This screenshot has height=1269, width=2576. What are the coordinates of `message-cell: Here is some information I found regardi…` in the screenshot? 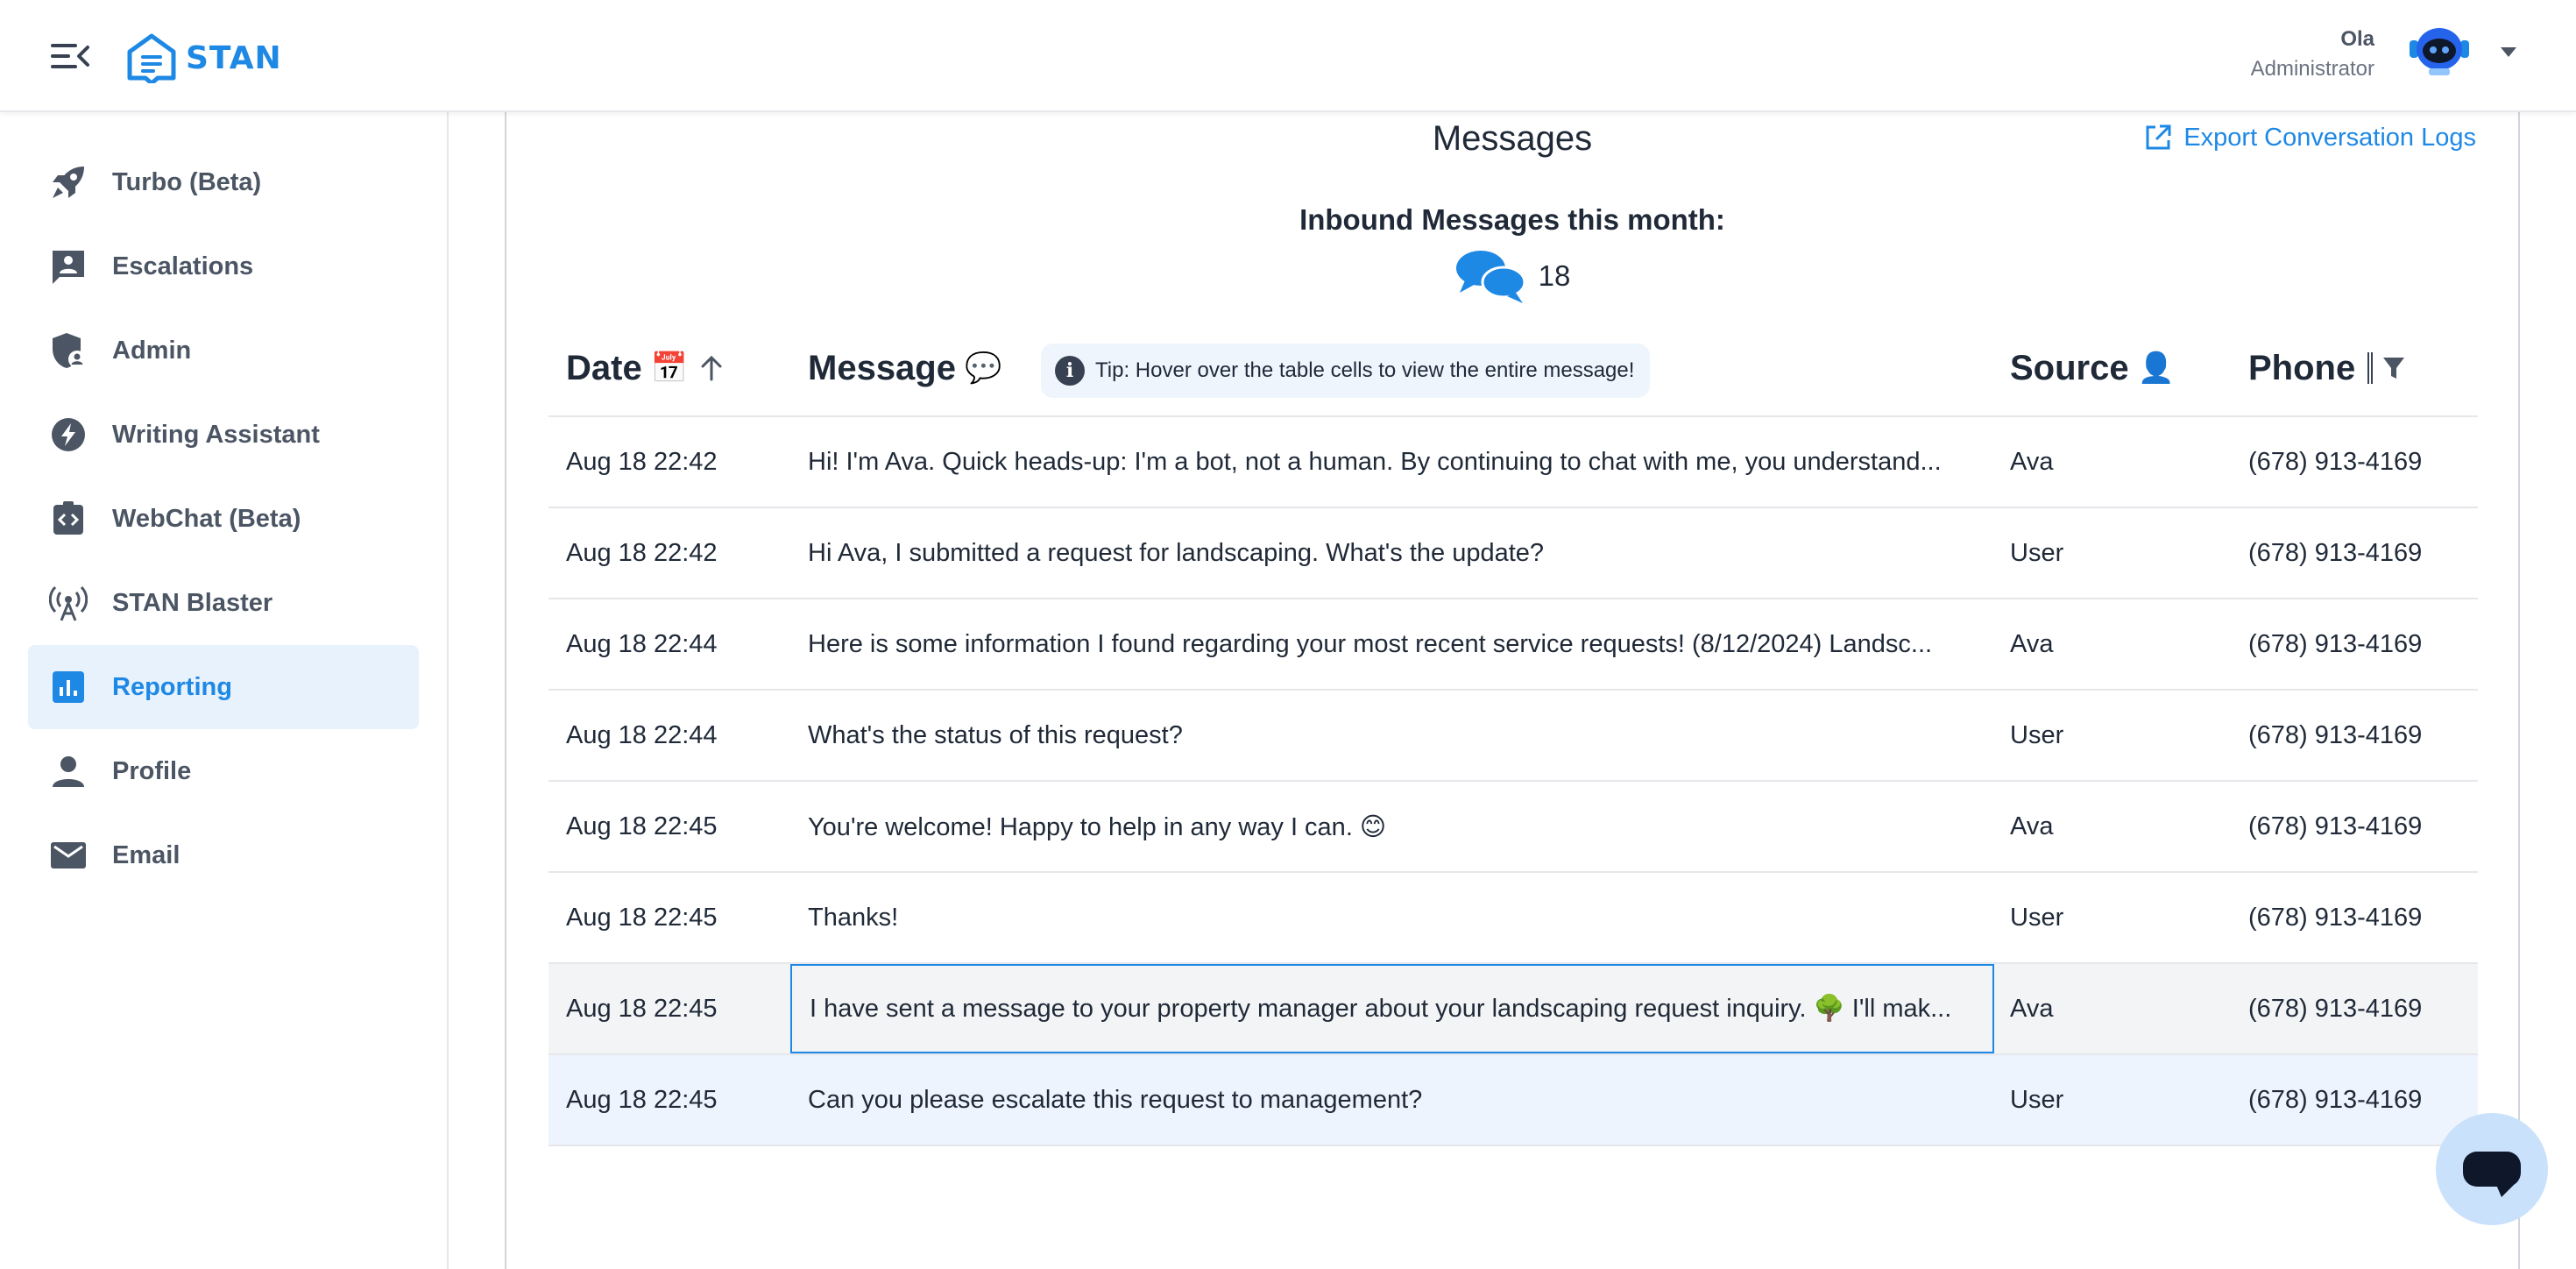 It's located at (1392, 644).